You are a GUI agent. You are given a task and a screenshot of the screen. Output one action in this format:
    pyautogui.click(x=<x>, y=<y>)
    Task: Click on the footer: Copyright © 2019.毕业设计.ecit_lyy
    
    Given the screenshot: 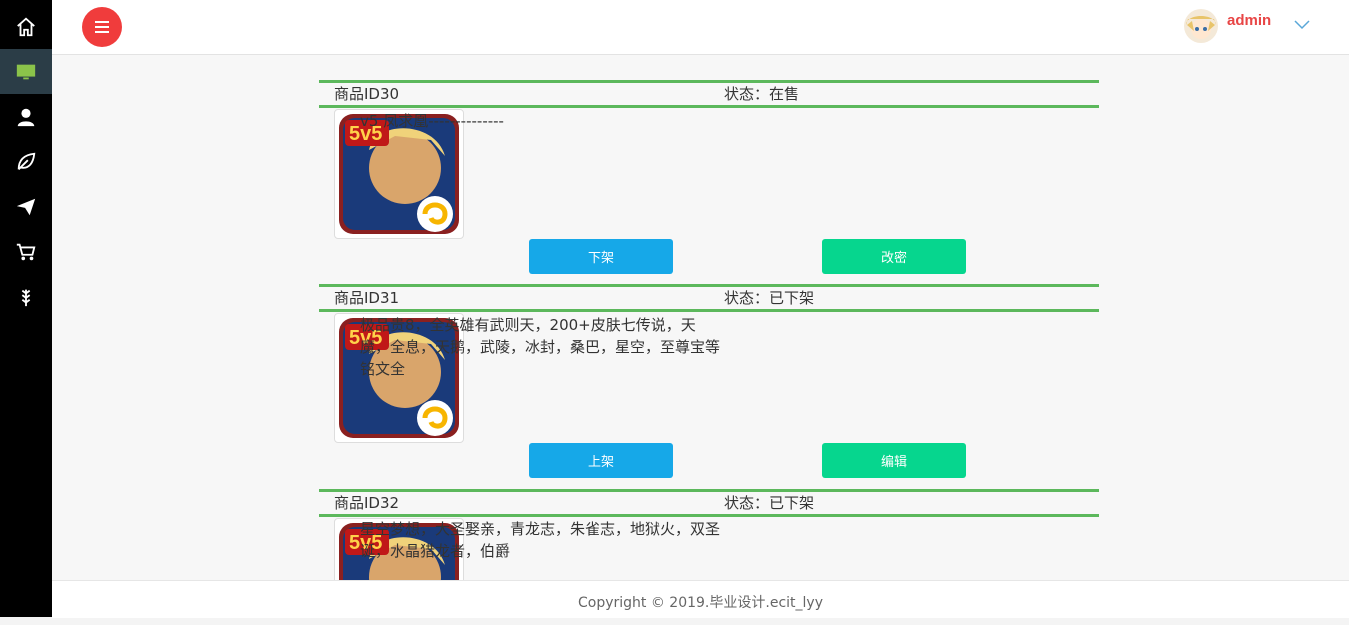 What is the action you would take?
    pyautogui.click(x=700, y=599)
    